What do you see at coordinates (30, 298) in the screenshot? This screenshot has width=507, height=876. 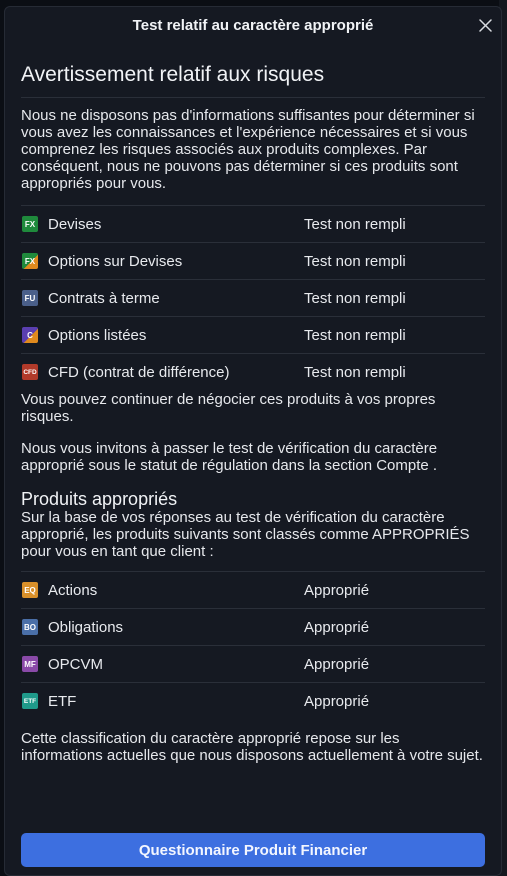 I see `futures-icon: FU` at bounding box center [30, 298].